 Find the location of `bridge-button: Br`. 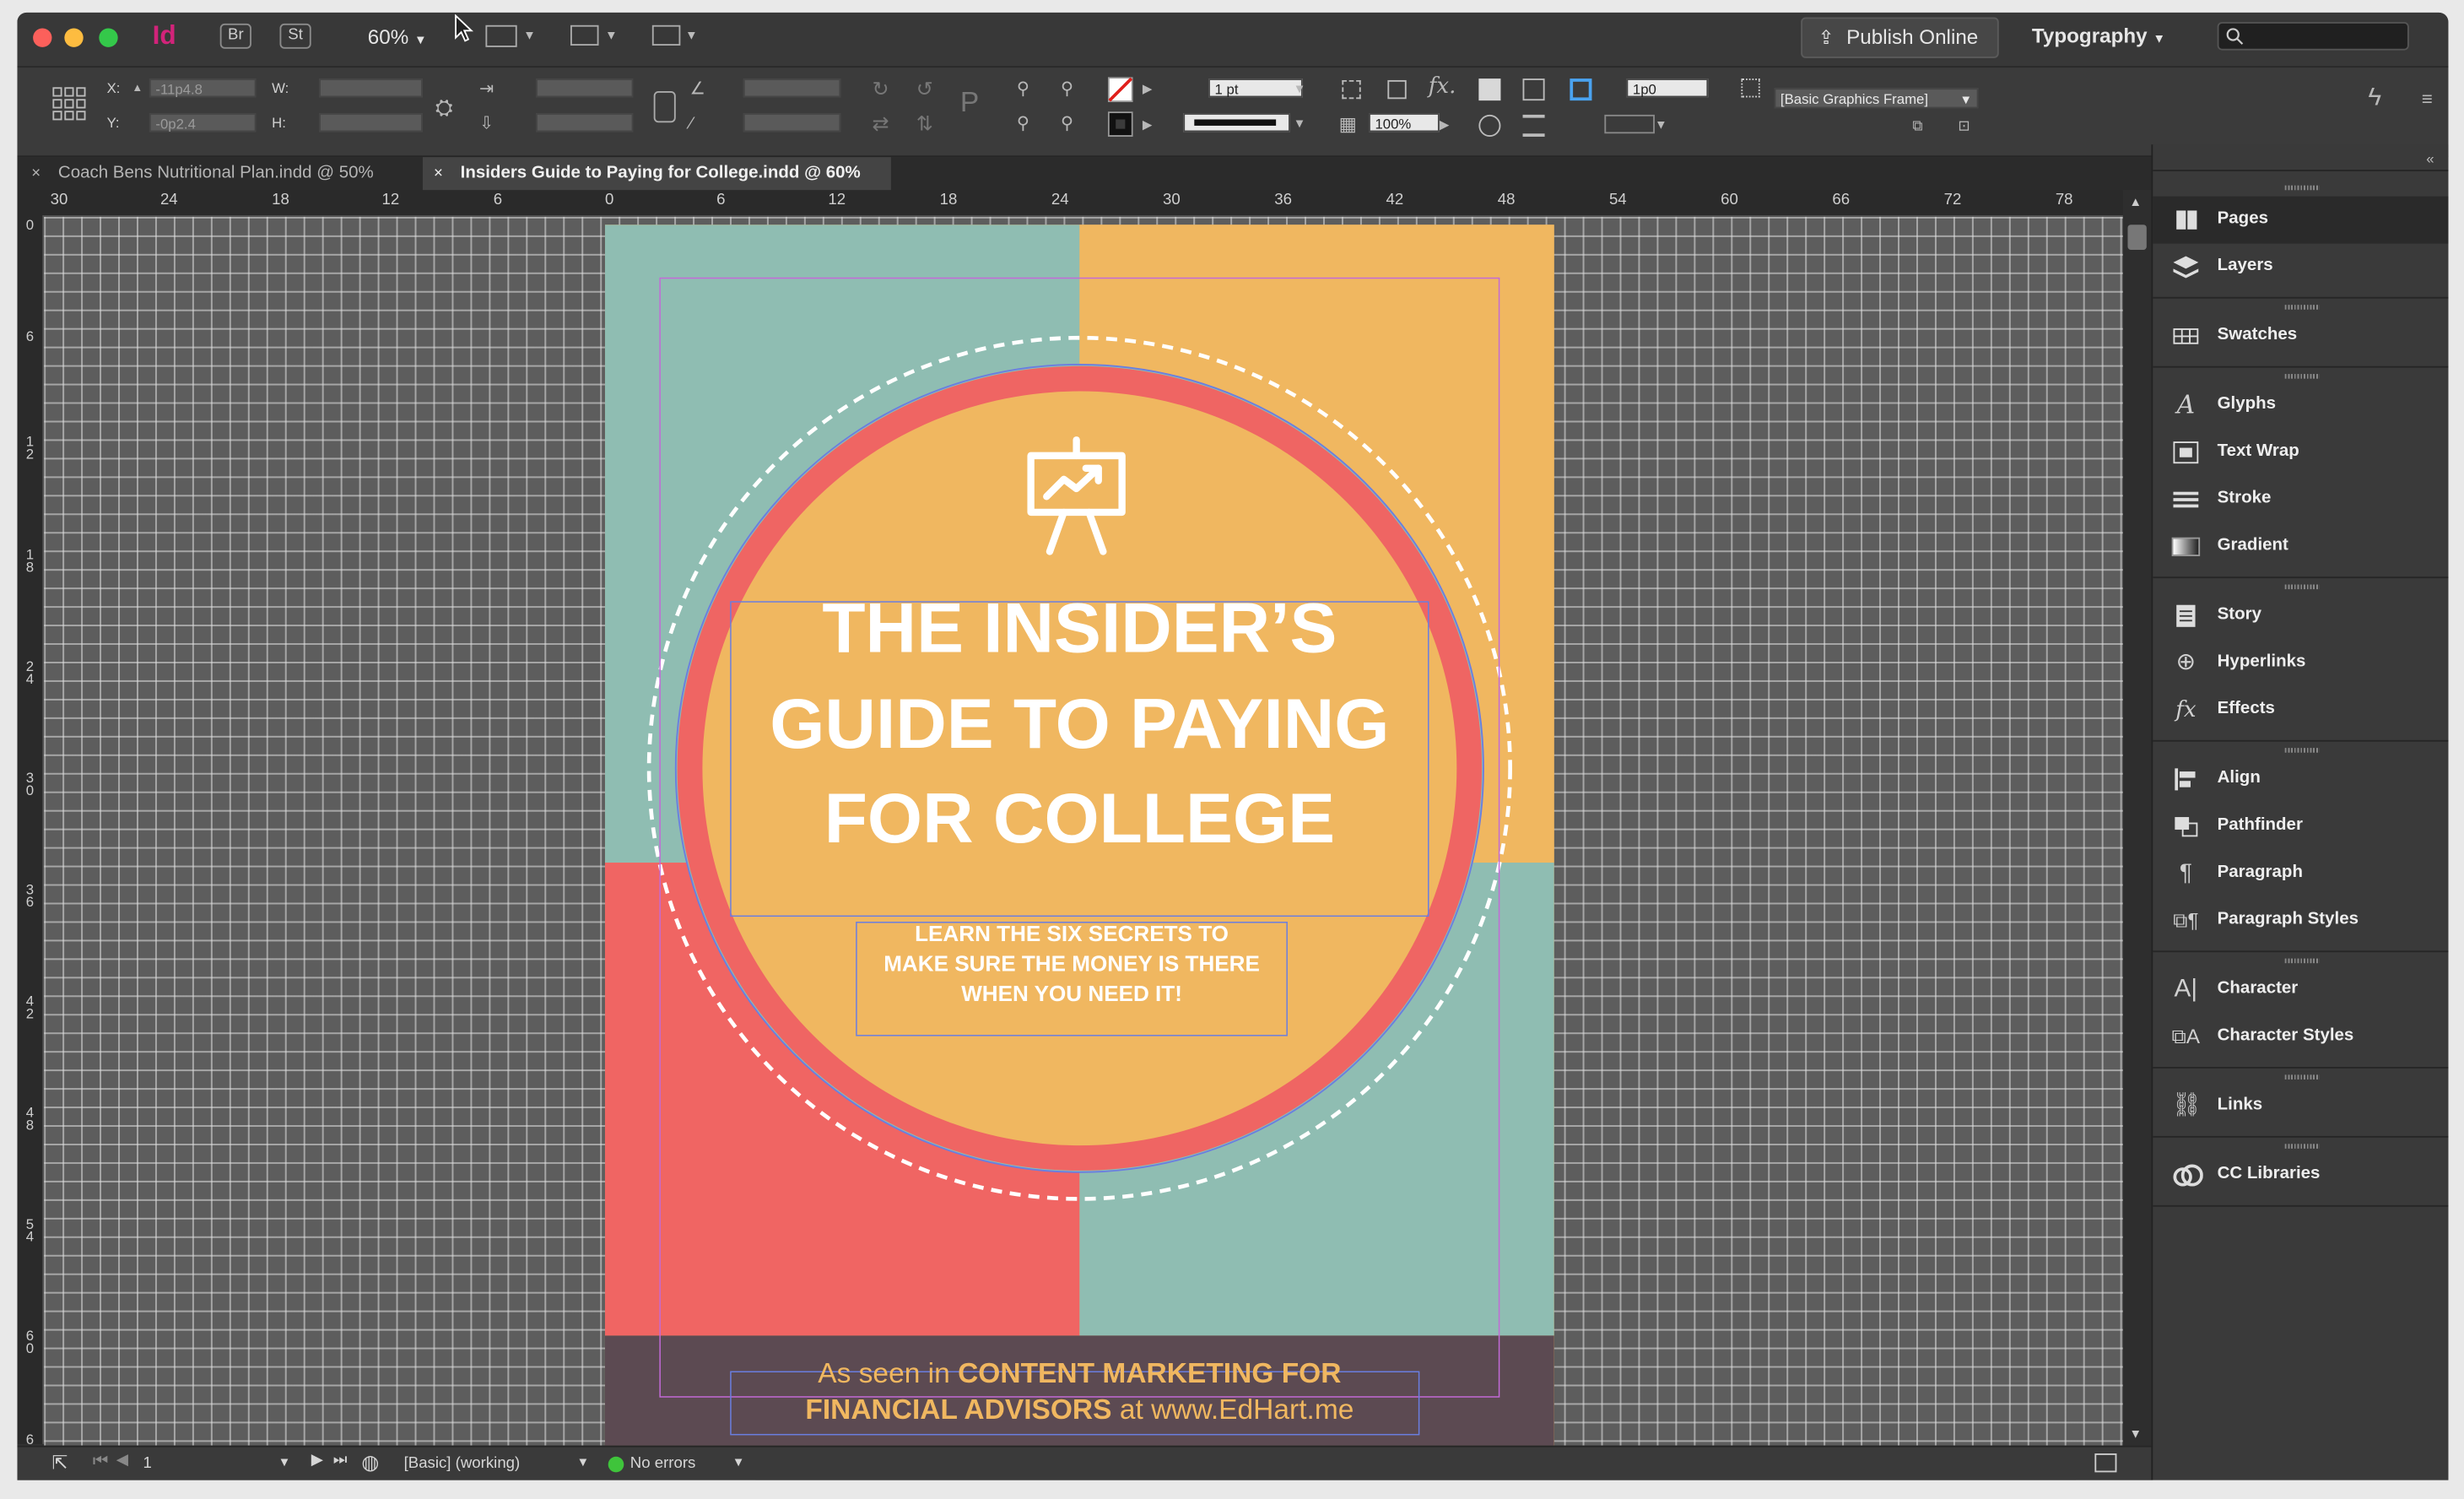

bridge-button: Br is located at coordinates (235, 36).